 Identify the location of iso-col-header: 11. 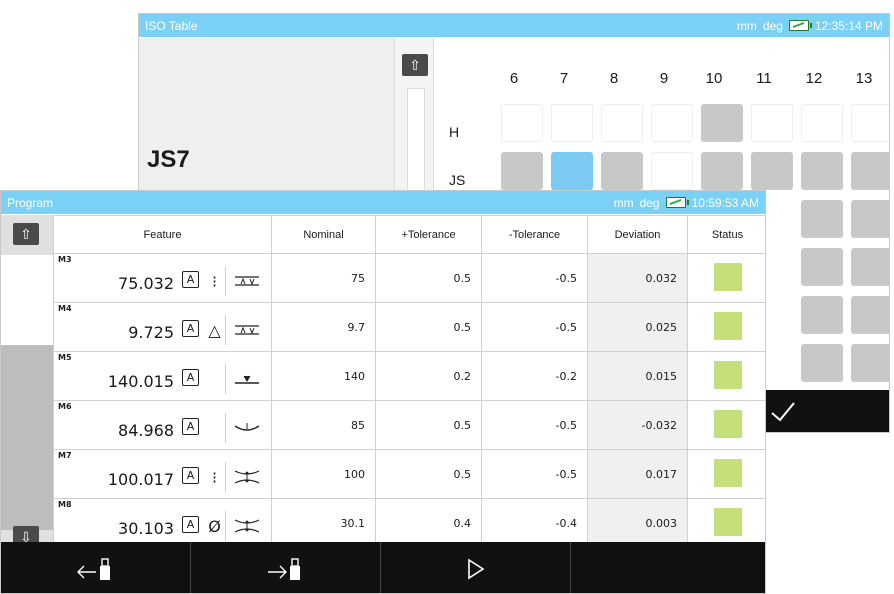
(764, 78).